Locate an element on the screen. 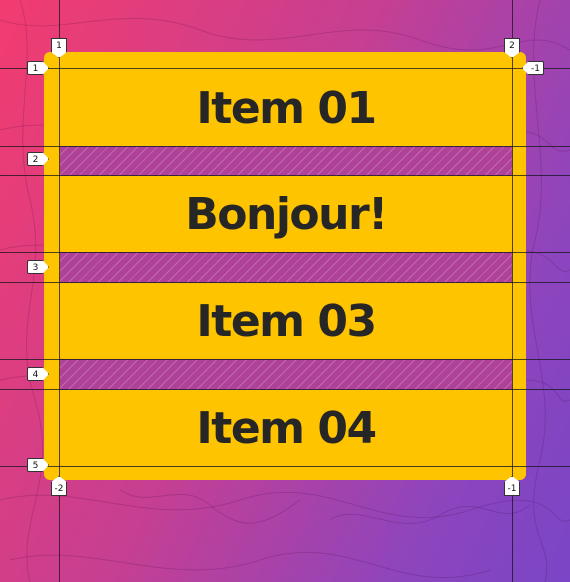  grid-item-label: Item 03 is located at coordinates (286, 321).